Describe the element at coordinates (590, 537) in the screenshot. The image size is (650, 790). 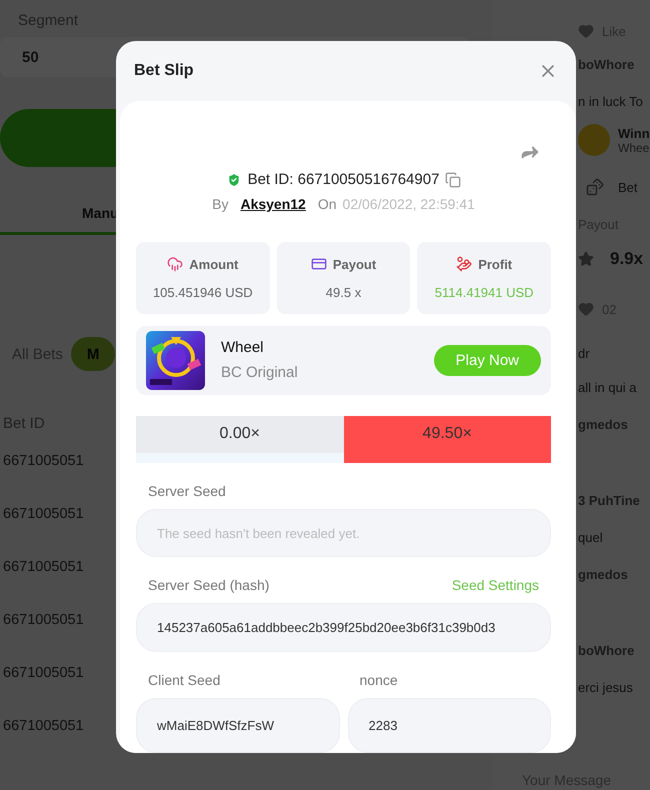
I see `chat-message: quel` at that location.